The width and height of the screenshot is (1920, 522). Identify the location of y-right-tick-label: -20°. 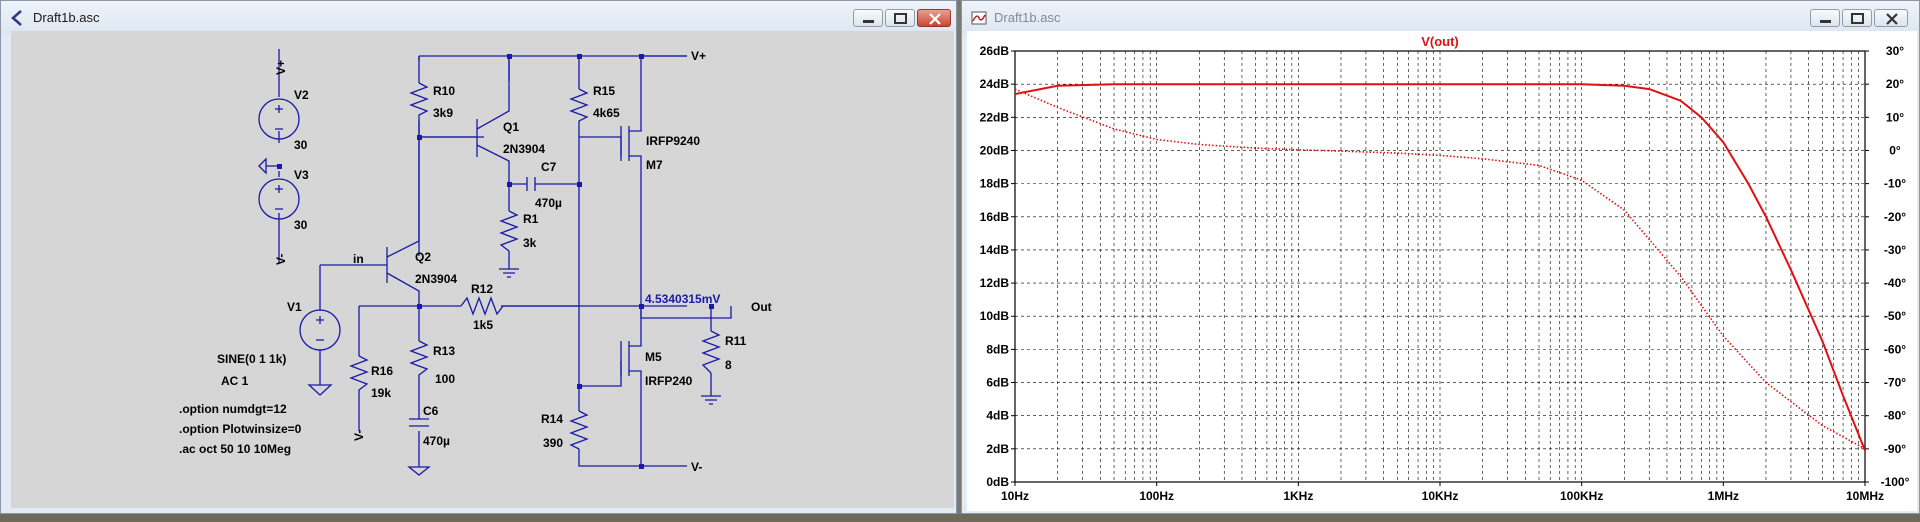
(1895, 217).